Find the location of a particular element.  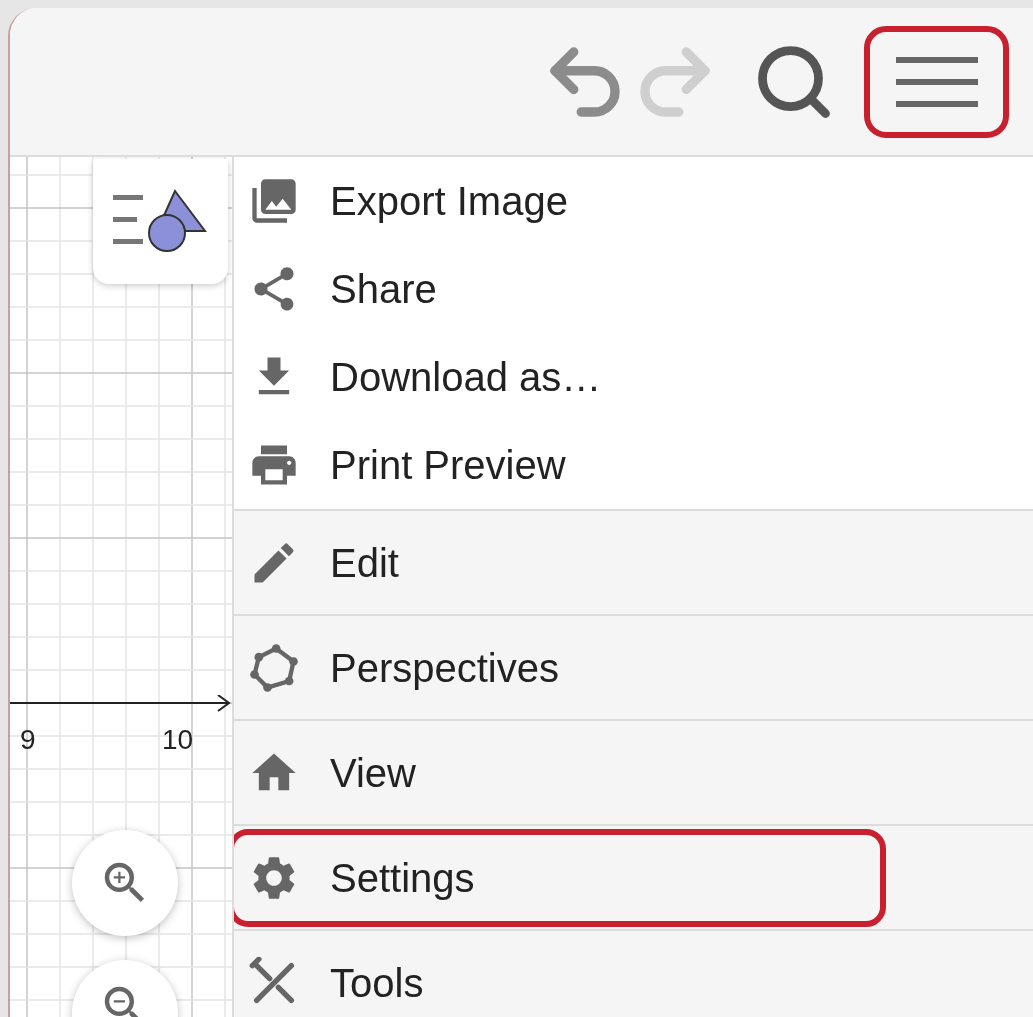

menu-item: Edit is located at coordinates (560, 562).